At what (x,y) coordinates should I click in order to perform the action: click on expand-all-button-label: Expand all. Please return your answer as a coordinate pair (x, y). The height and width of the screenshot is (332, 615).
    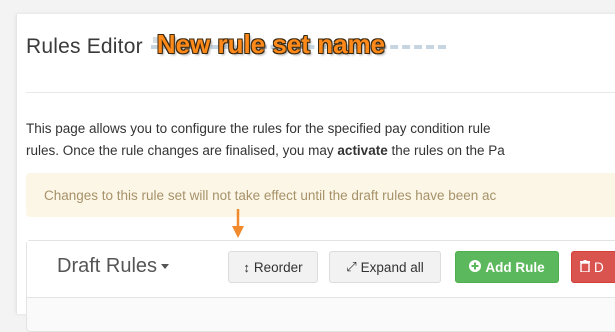
    Looking at the image, I should click on (392, 267).